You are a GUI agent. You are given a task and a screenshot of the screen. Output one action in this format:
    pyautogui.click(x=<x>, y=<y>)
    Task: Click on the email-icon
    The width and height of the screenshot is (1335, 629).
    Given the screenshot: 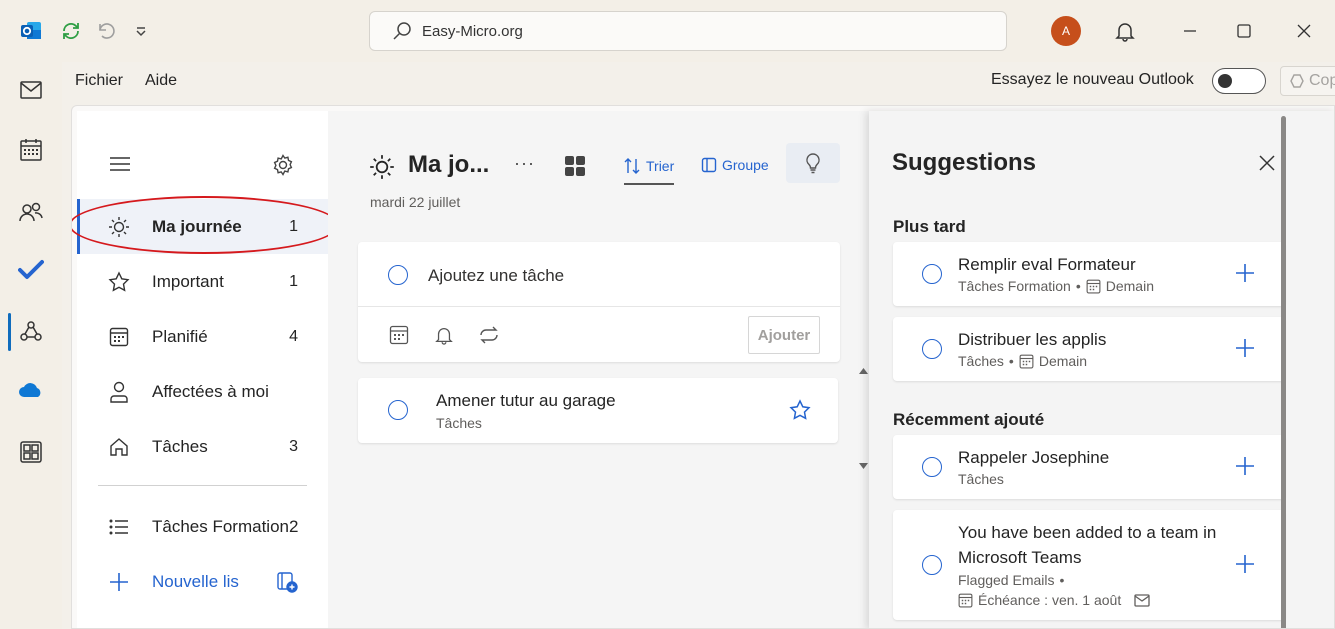 What is the action you would take?
    pyautogui.click(x=1142, y=600)
    